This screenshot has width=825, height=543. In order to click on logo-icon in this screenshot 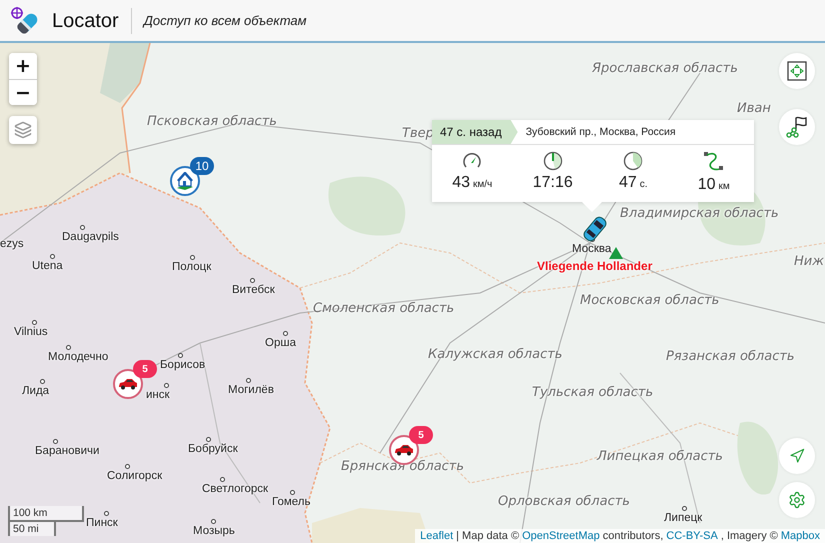, I will do `click(25, 21)`.